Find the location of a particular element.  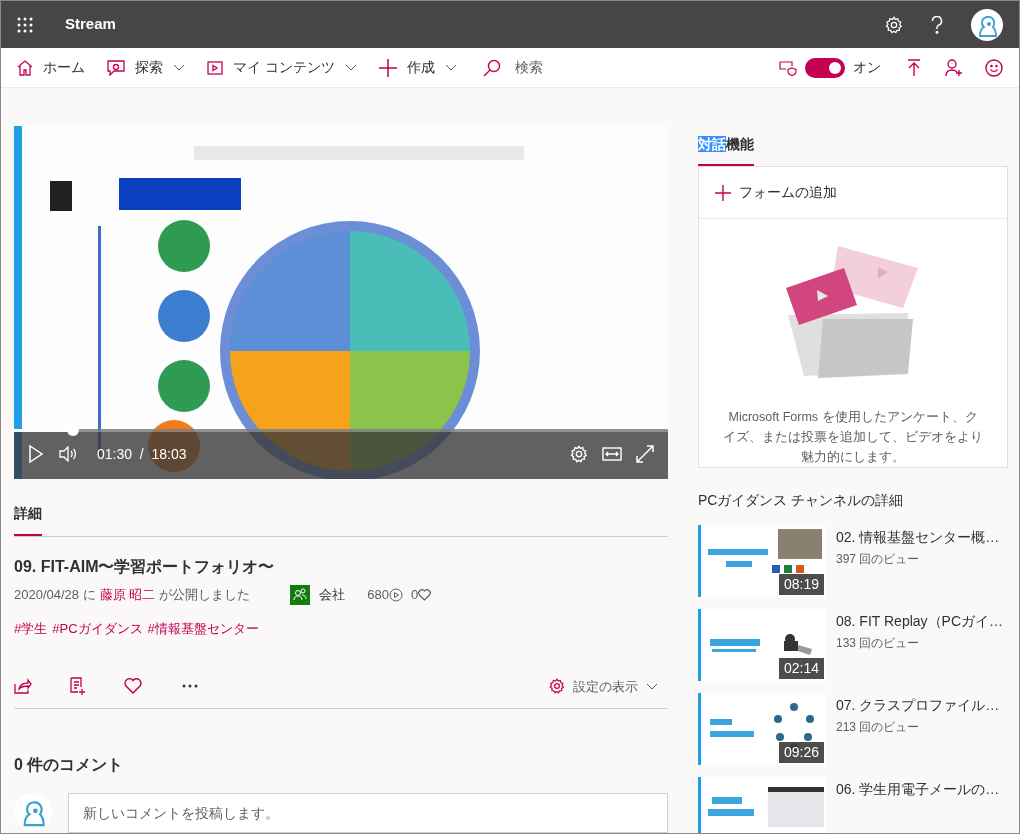

publish-date: 2020/04/28 に is located at coordinates (55, 595).